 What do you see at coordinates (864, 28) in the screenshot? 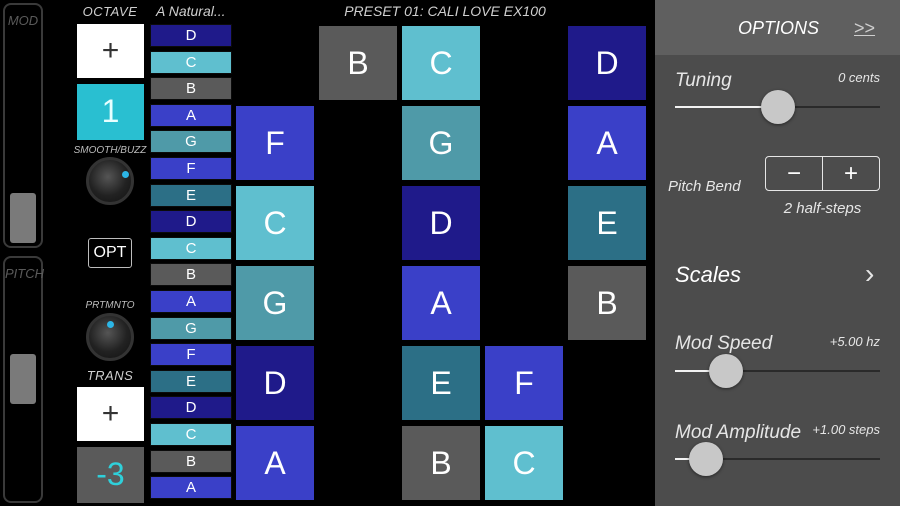
I see `collapse-link: >>` at bounding box center [864, 28].